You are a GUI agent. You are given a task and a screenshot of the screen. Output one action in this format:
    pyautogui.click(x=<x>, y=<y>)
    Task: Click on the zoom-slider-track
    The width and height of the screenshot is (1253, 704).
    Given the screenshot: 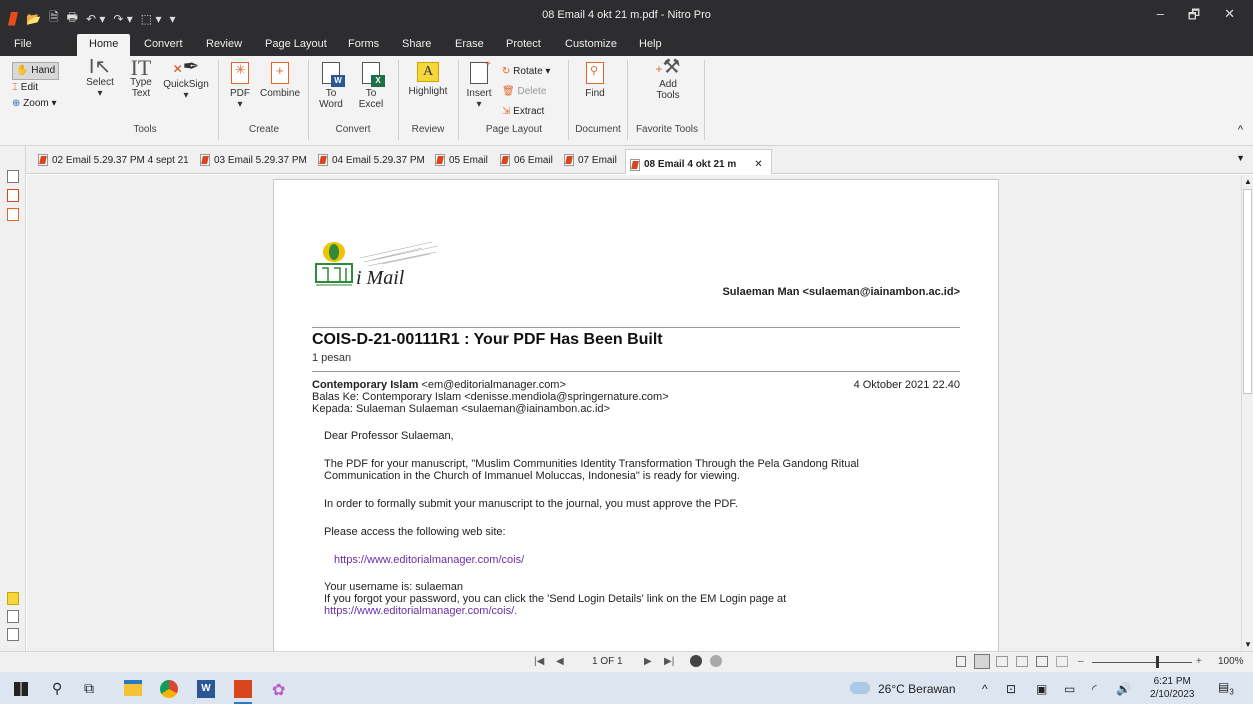 What is the action you would take?
    pyautogui.click(x=1142, y=662)
    